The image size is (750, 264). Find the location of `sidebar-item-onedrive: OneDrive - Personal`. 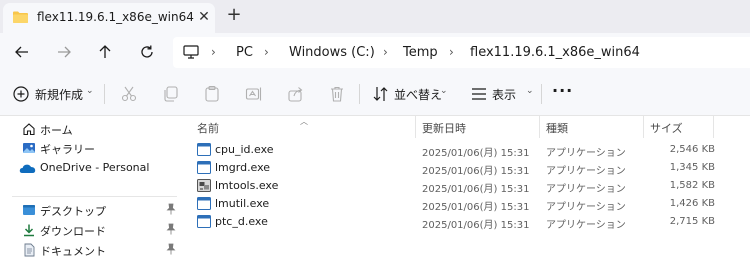

sidebar-item-onedrive: OneDrive - Personal is located at coordinates (92, 168).